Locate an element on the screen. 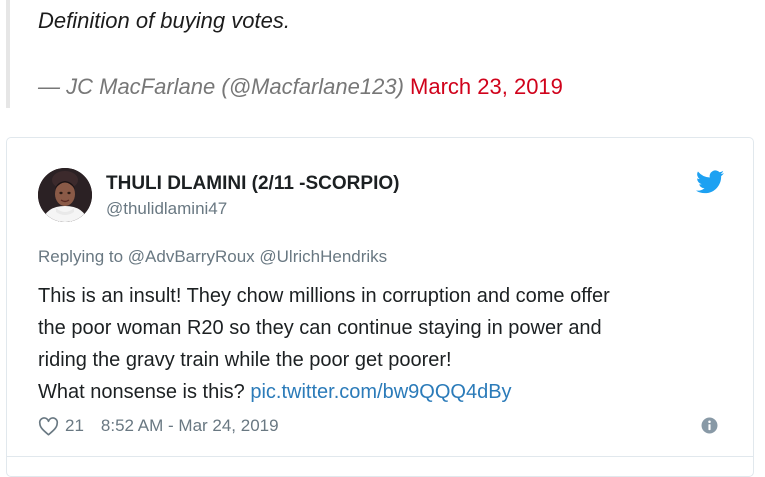 This screenshot has width=765, height=477. quote-author: — JC MacFarlane (@Macfarlane123) is located at coordinates (221, 86).